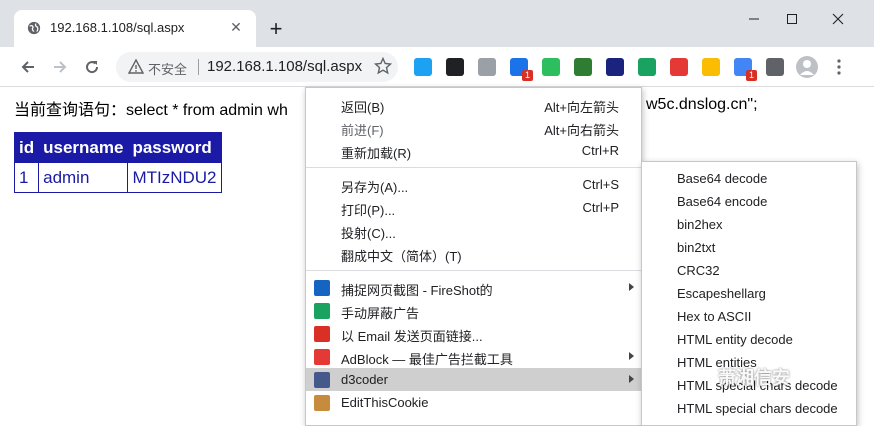 The width and height of the screenshot is (874, 426). I want to click on share-ext-icon: 1, so click(521, 69).